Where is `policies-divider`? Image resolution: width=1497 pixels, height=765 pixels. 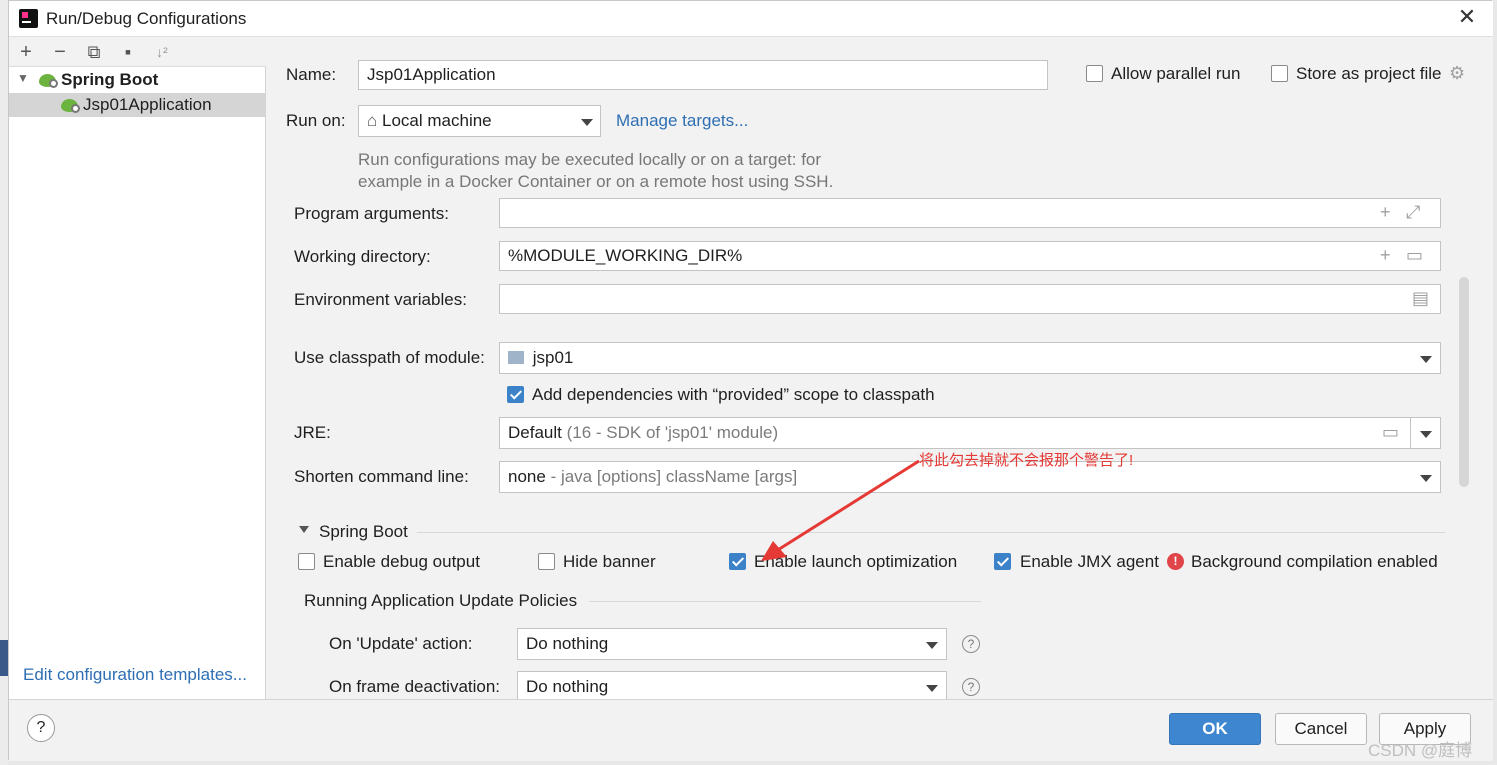
policies-divider is located at coordinates (785, 601).